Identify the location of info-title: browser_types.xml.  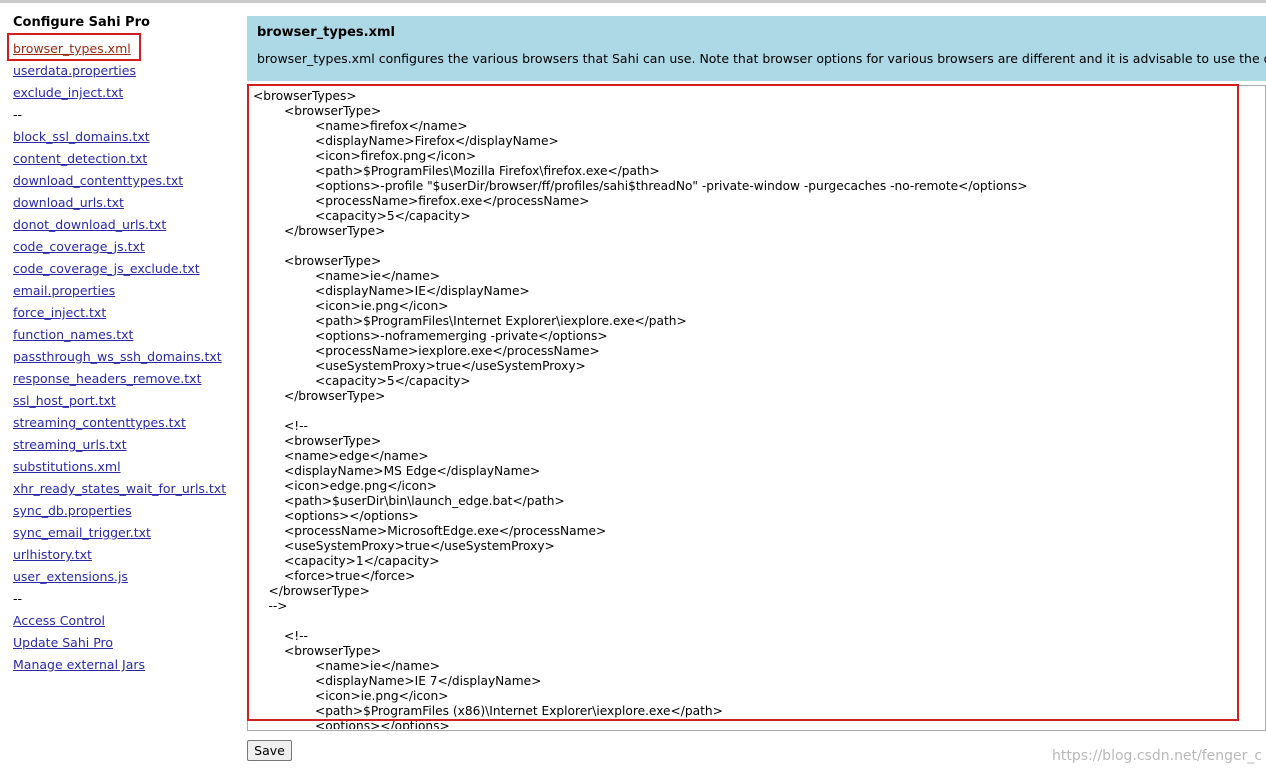
(326, 32).